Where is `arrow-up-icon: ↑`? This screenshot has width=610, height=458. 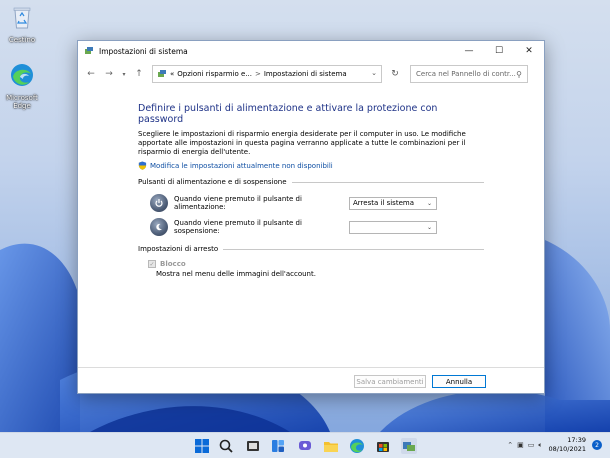
arrow-up-icon: ↑ is located at coordinates (139, 74).